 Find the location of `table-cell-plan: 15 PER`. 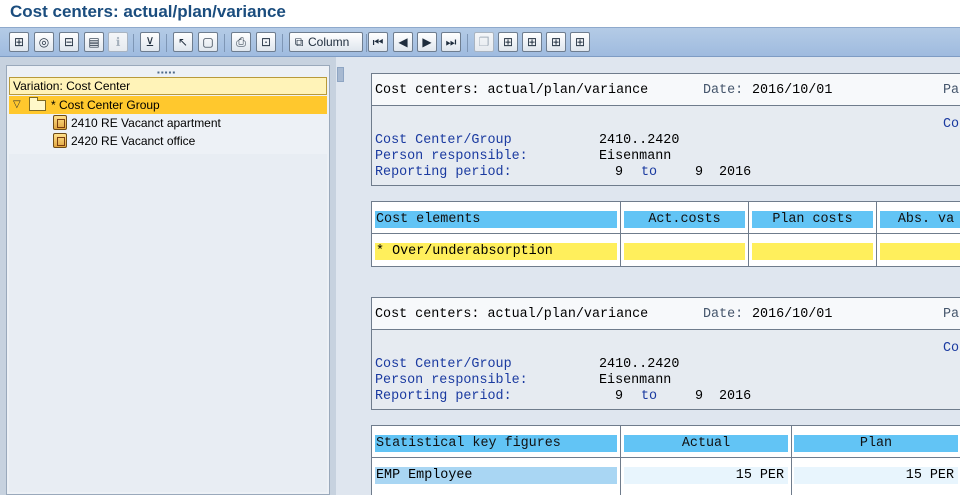

table-cell-plan: 15 PER is located at coordinates (876, 475).